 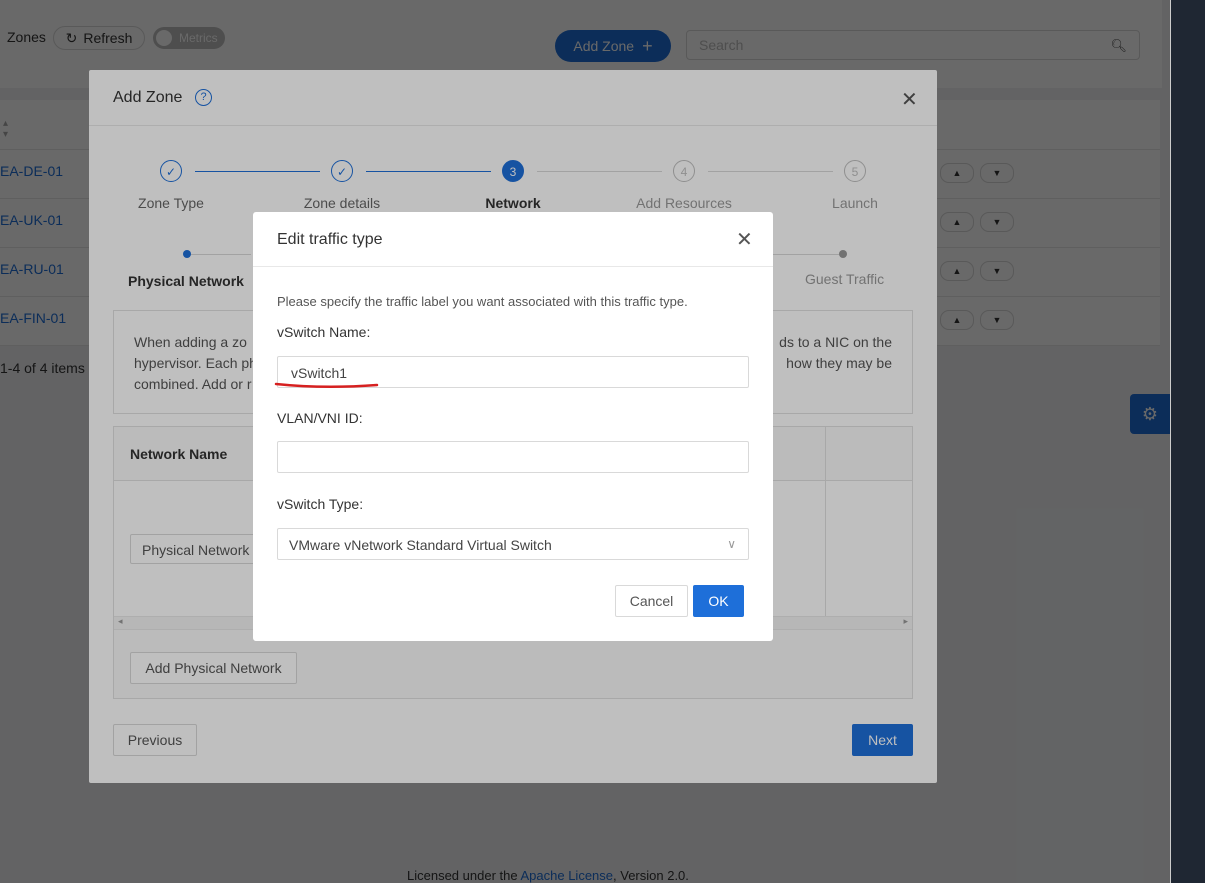 What do you see at coordinates (320, 418) in the screenshot?
I see `vlan-label: VLAN/VNI ID:` at bounding box center [320, 418].